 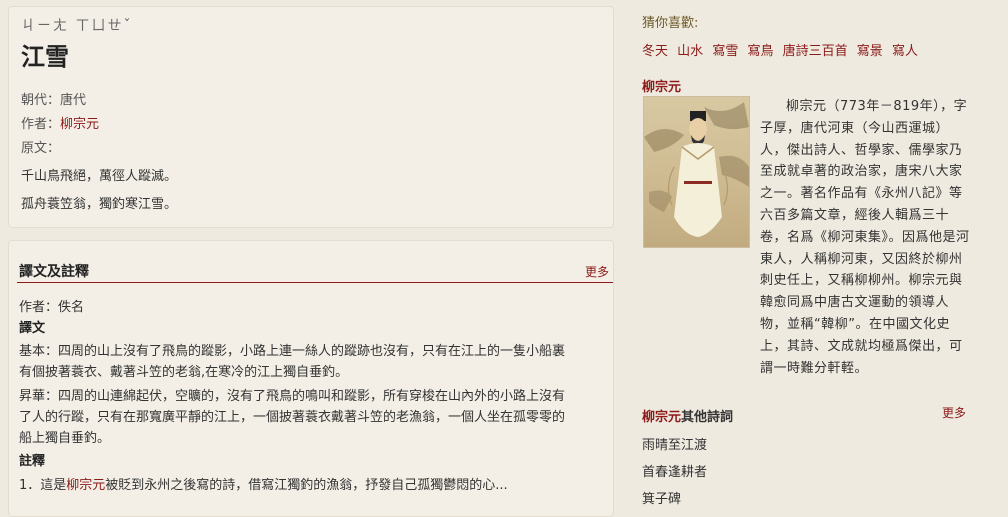 I want to click on poem-title: 江雪, so click(x=45, y=57).